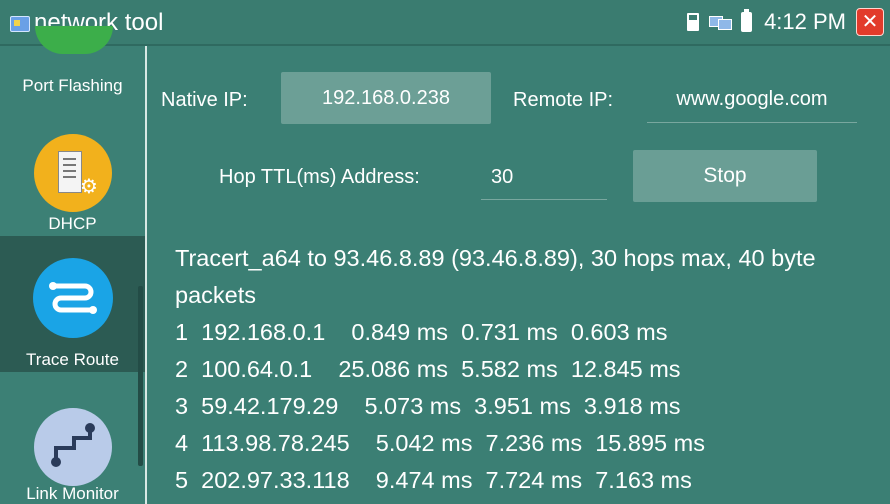  I want to click on sidebar-item-dhcp: ⚙ DHCP, so click(72, 180).